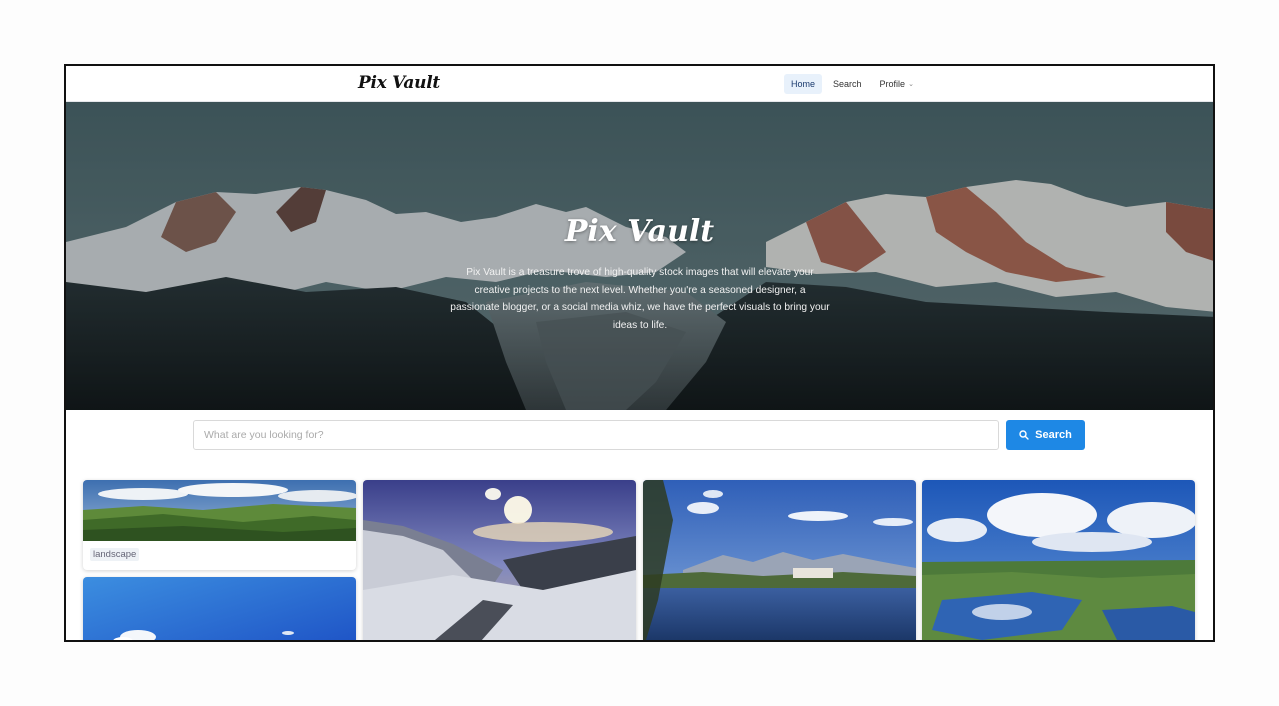 This screenshot has width=1279, height=706. I want to click on search-button-label: Search, so click(1053, 435).